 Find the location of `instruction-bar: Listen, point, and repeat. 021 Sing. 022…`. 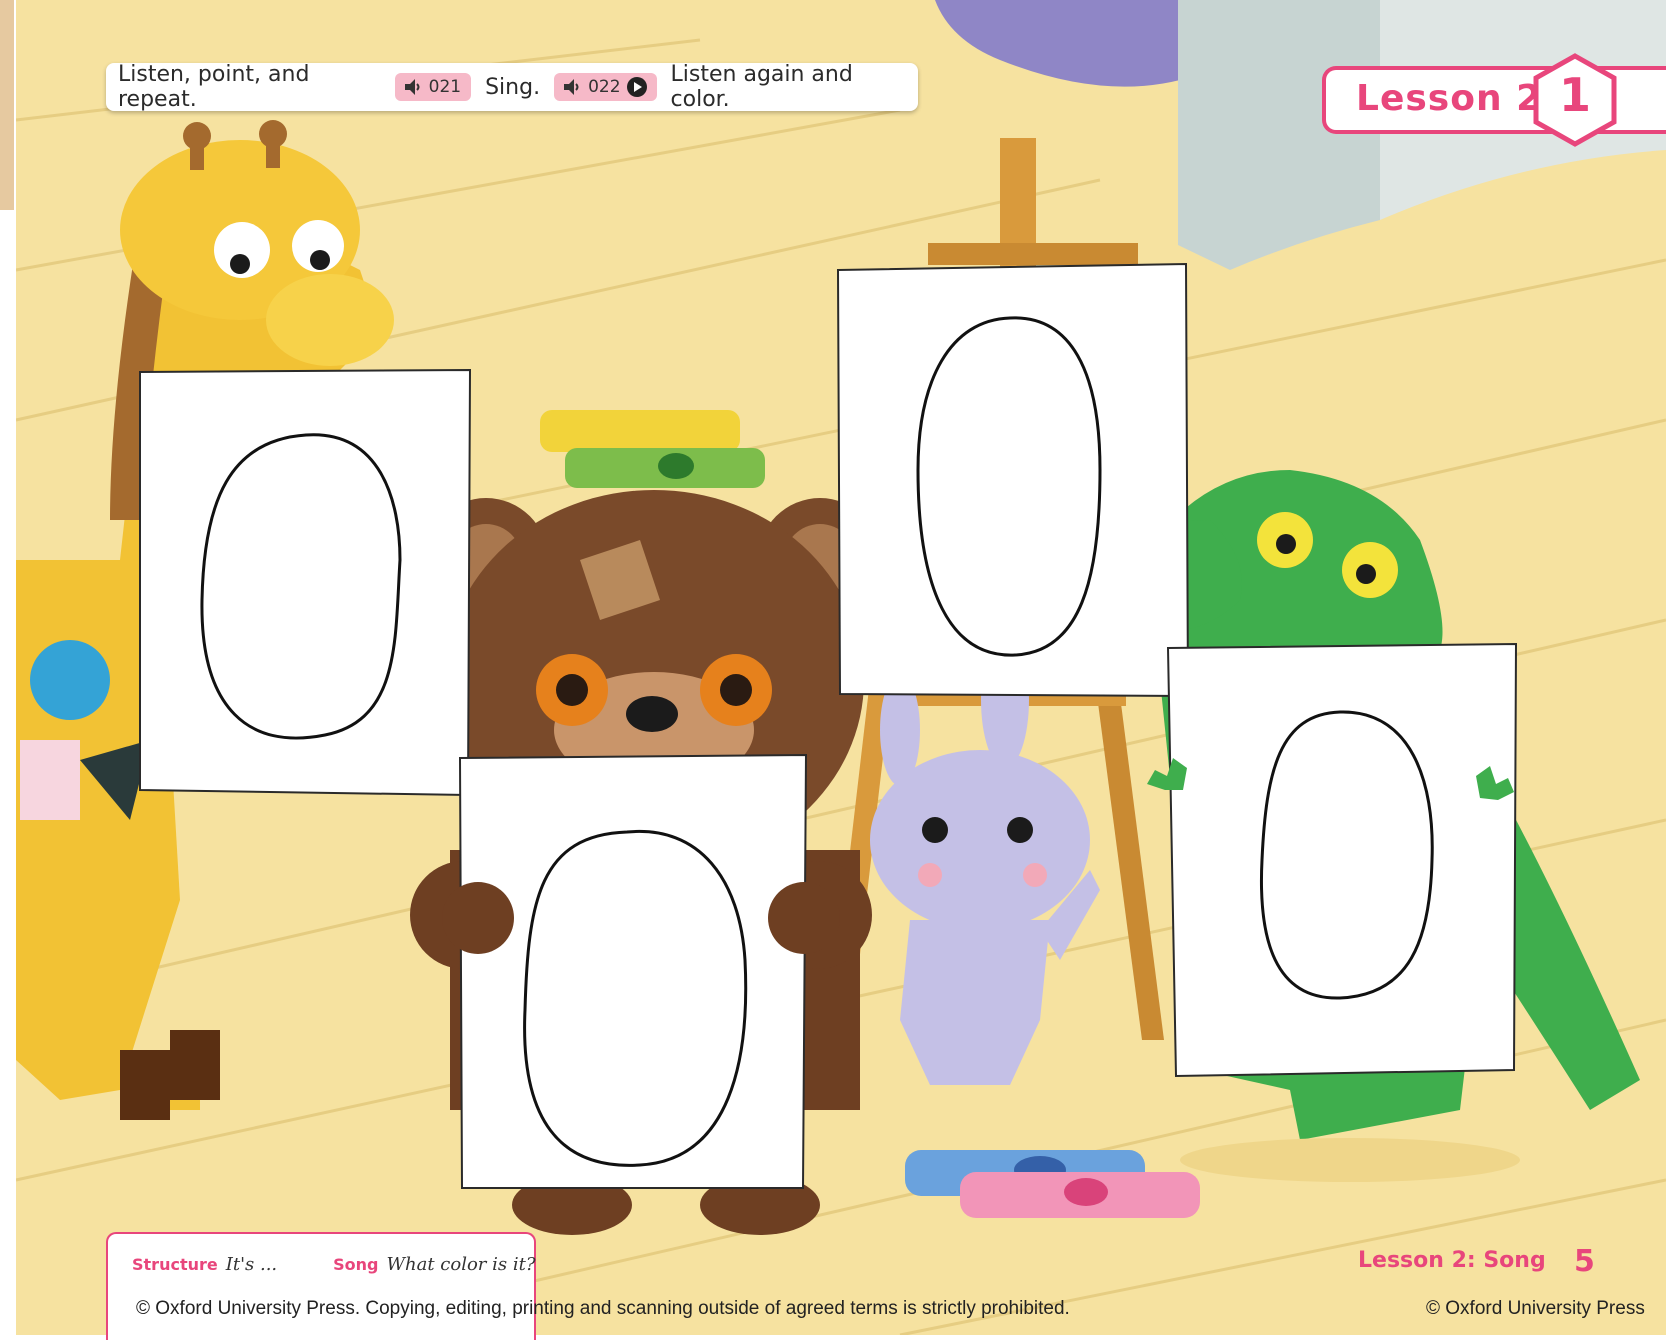

instruction-bar: Listen, point, and repeat. 021 Sing. 022… is located at coordinates (512, 87).